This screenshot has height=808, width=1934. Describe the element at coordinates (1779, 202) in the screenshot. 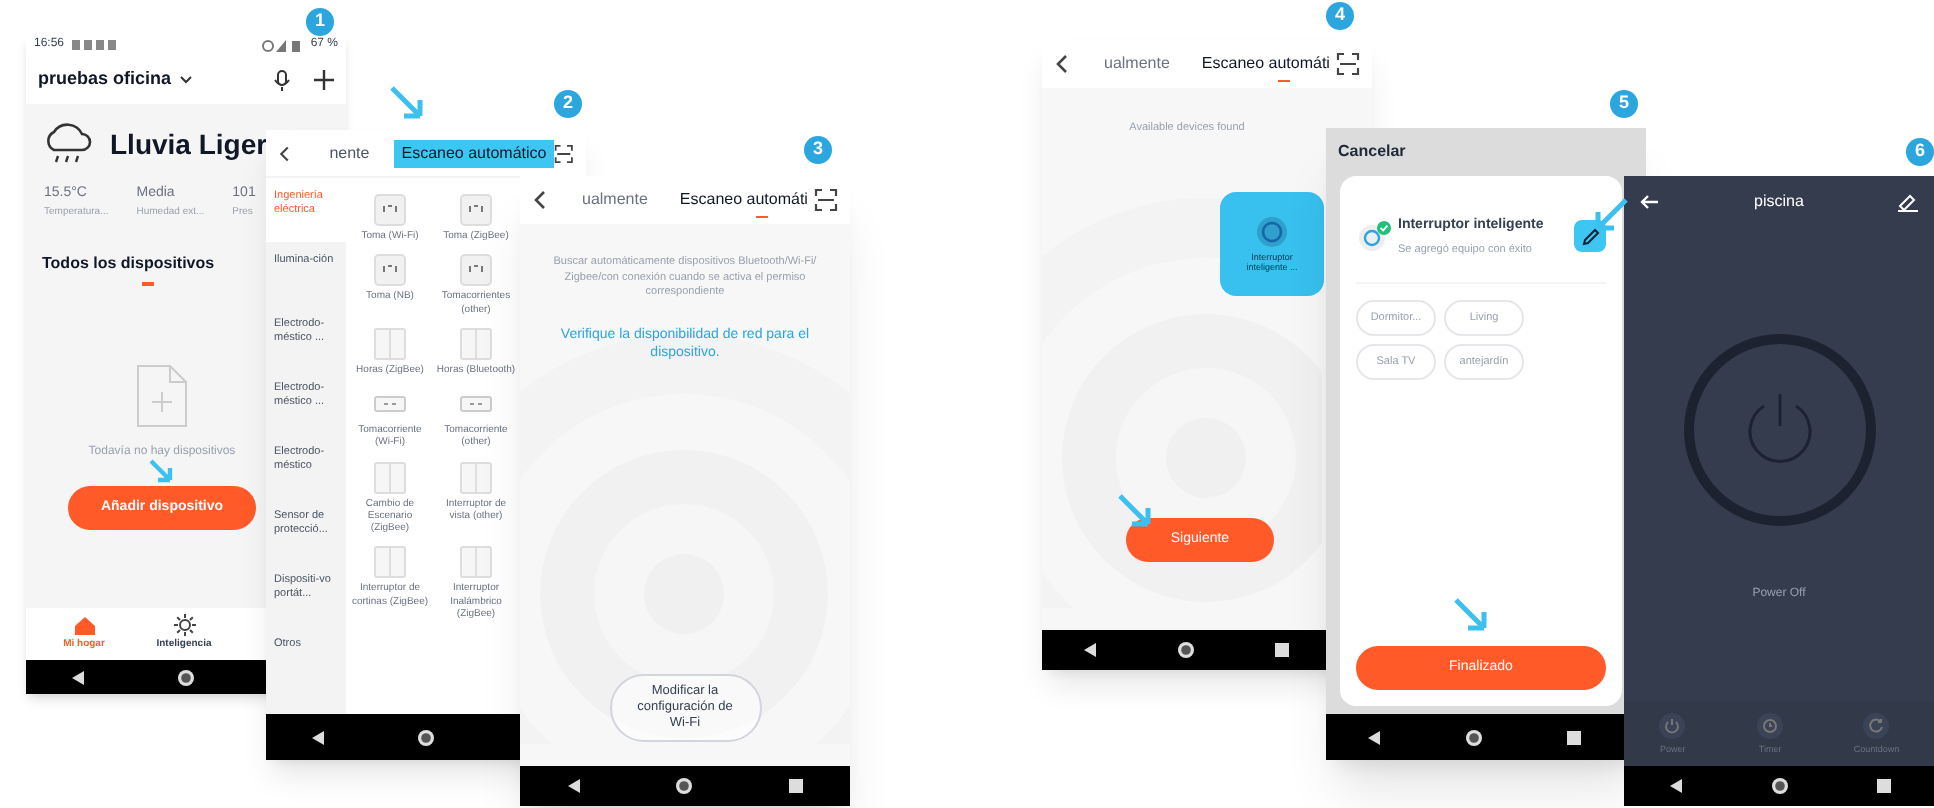

I see `device-title: piscina` at that location.